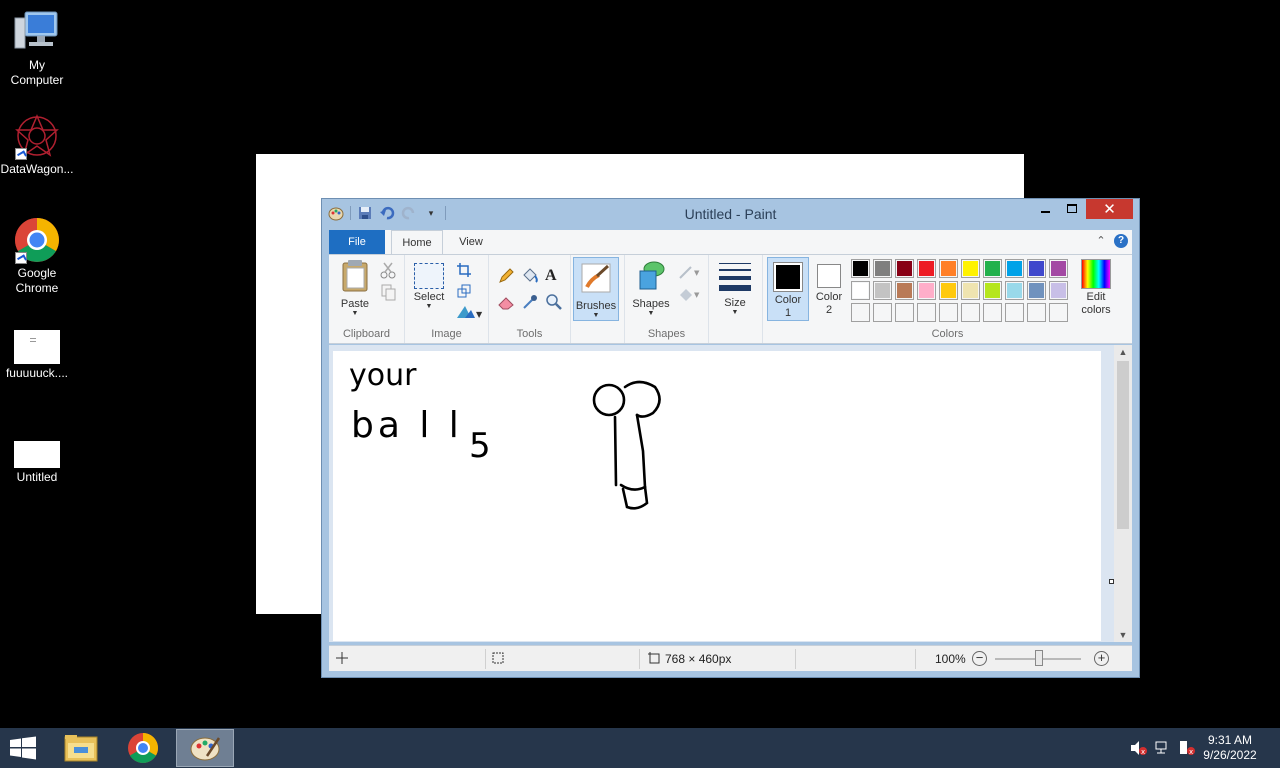  What do you see at coordinates (735, 303) in the screenshot?
I see `size-label: Size` at bounding box center [735, 303].